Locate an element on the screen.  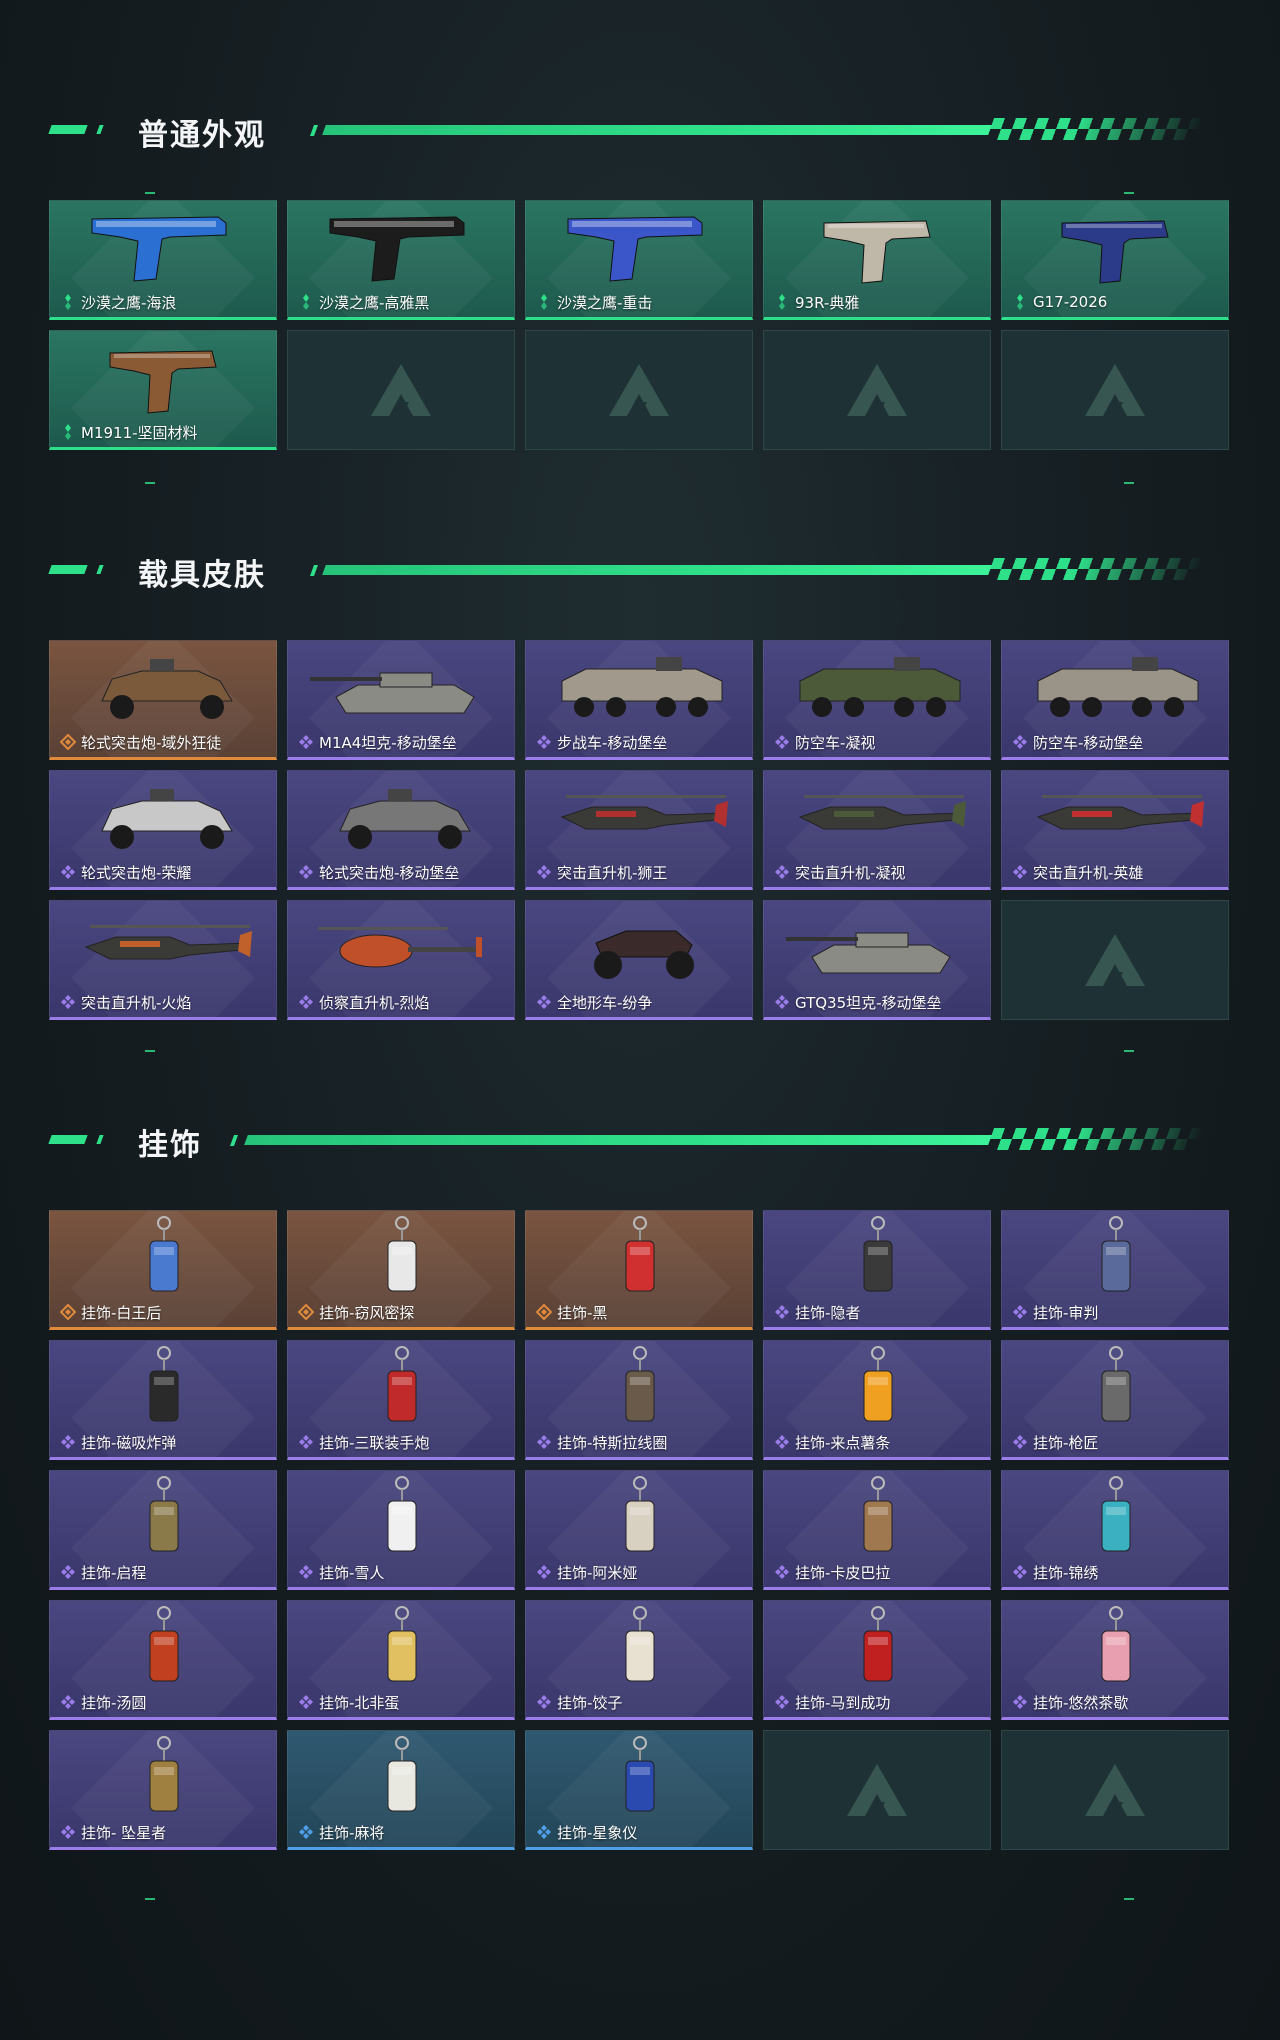
item-name-row: 挂饰-北非蛋 is located at coordinates (348, 1702).